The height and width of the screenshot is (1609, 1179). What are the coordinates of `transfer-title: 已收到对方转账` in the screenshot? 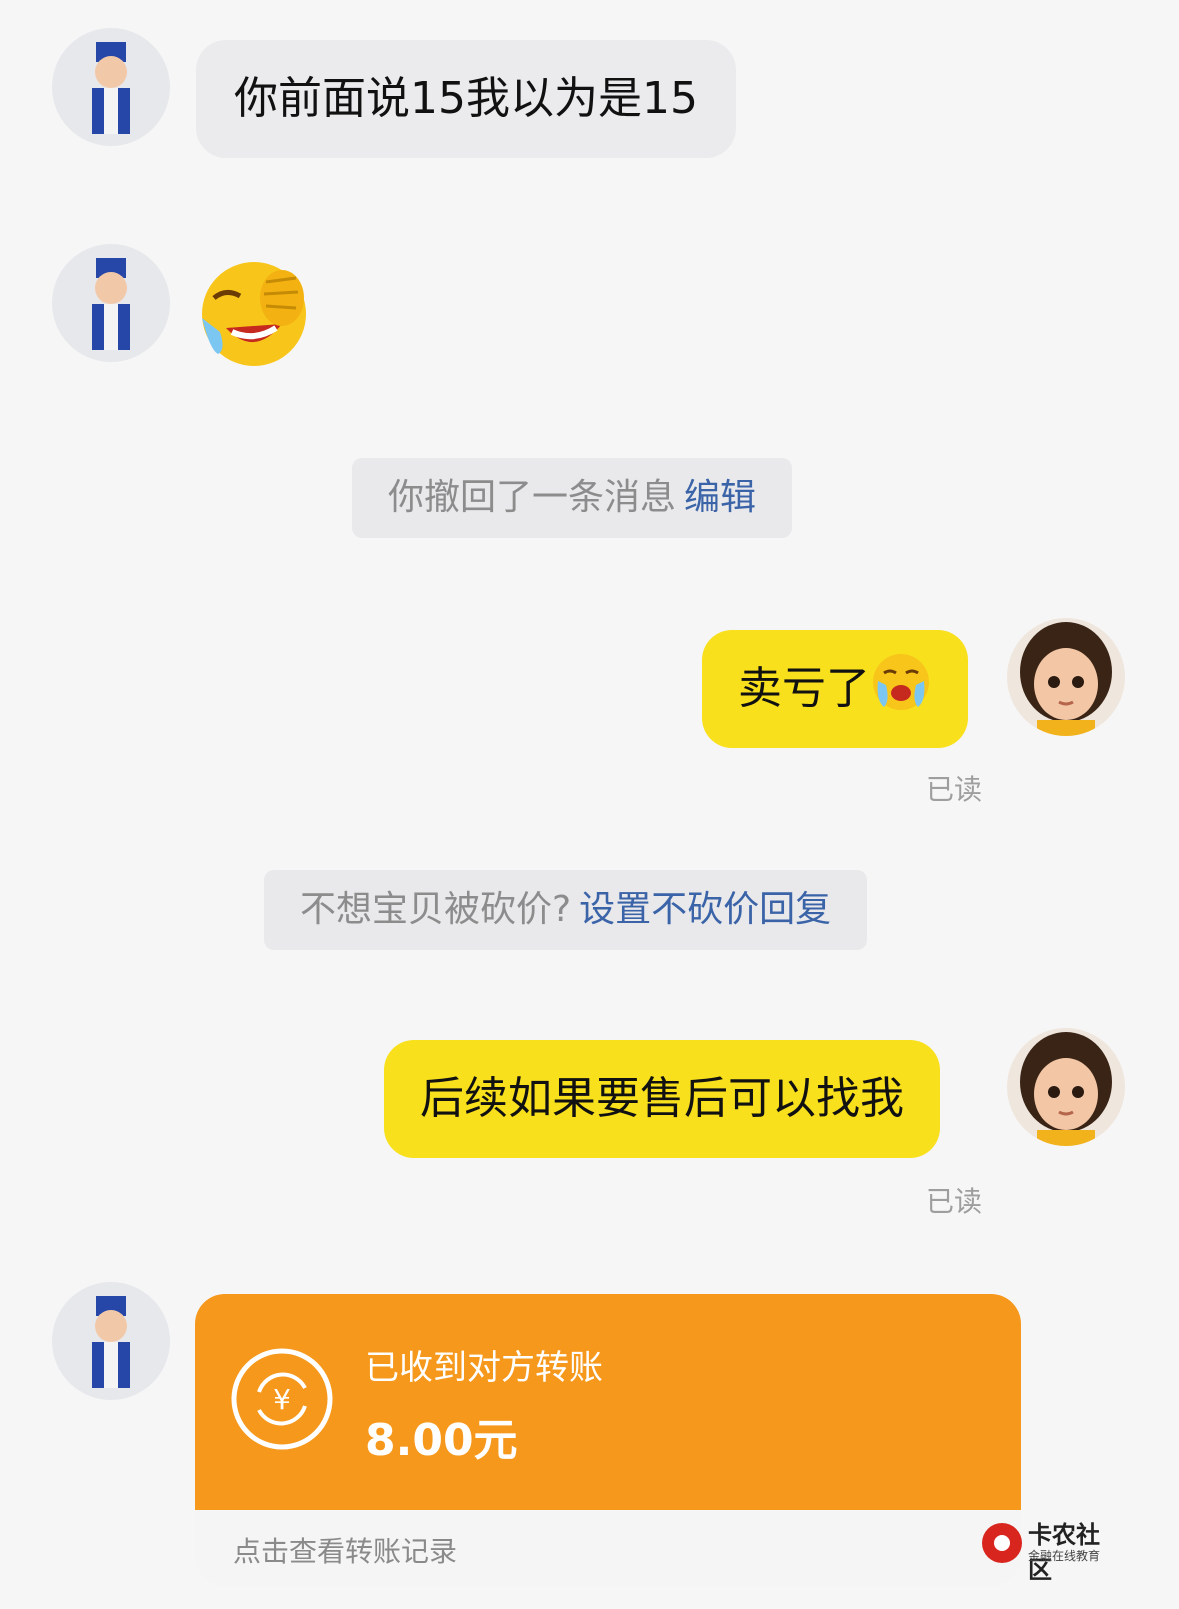 It's located at (484, 1368).